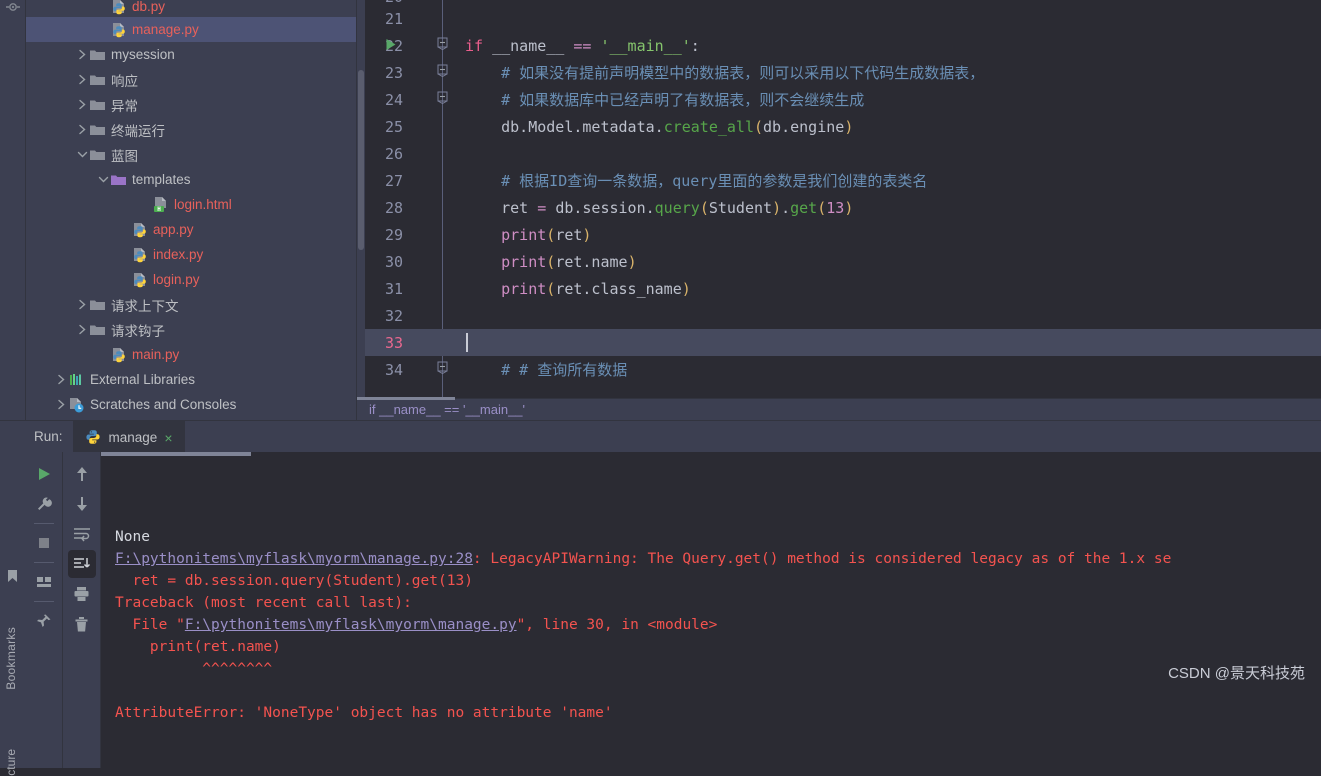 Image resolution: width=1321 pixels, height=776 pixels. Describe the element at coordinates (82, 594) in the screenshot. I see `print-icon` at that location.